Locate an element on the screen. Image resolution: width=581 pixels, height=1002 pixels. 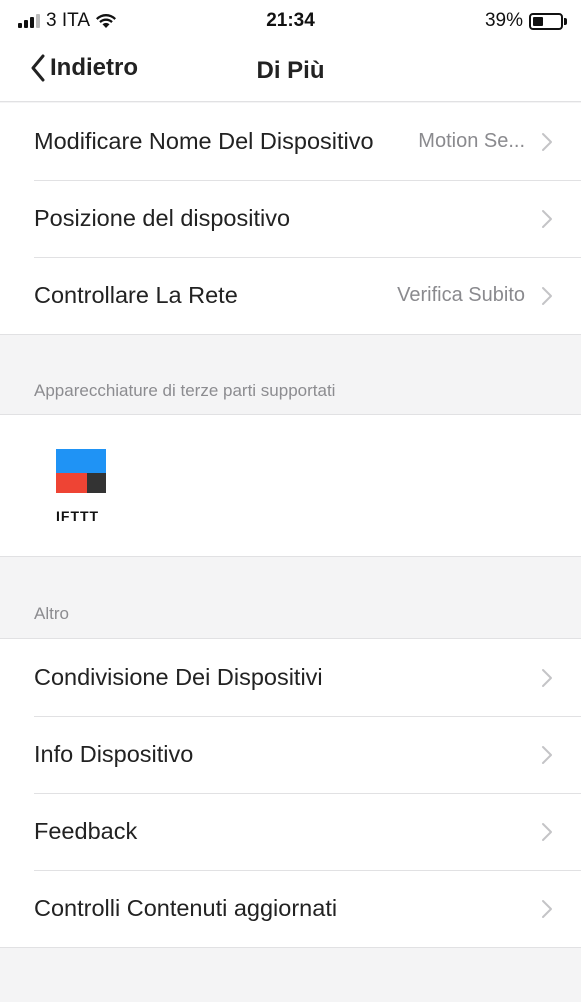
row-label: Condivisione Dei Dispositivi is located at coordinates (178, 677).